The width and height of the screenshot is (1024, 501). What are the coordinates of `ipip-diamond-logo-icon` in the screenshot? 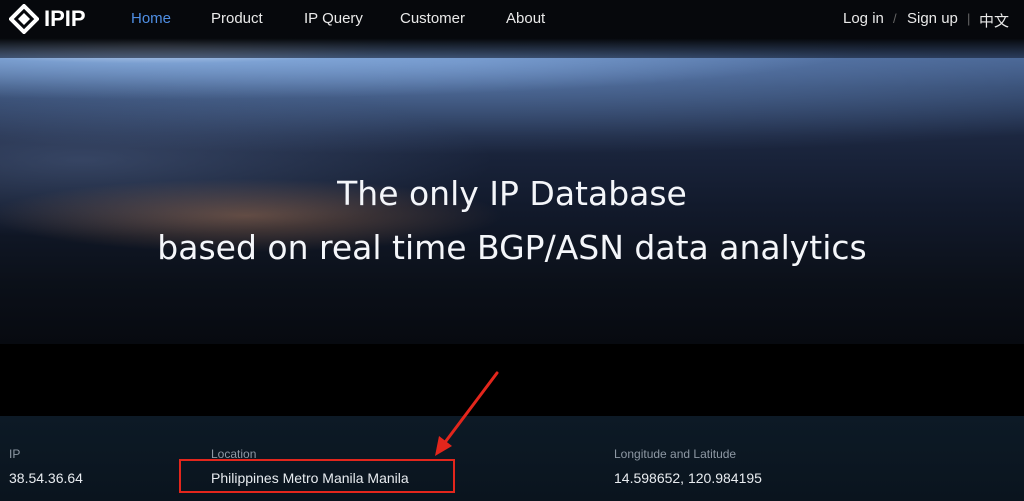 It's located at (24, 19).